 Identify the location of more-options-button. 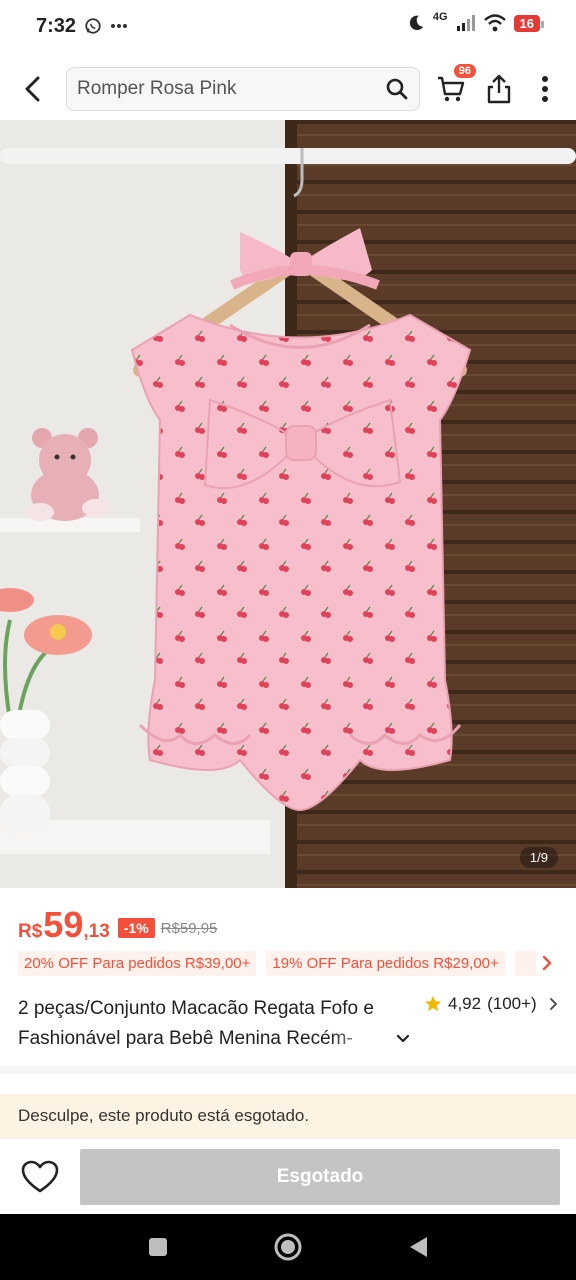
(545, 89).